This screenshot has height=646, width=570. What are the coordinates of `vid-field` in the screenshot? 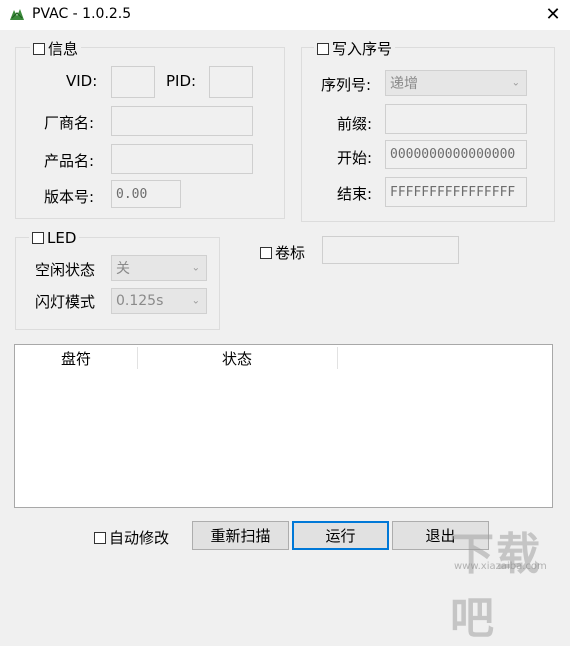 It's located at (133, 82).